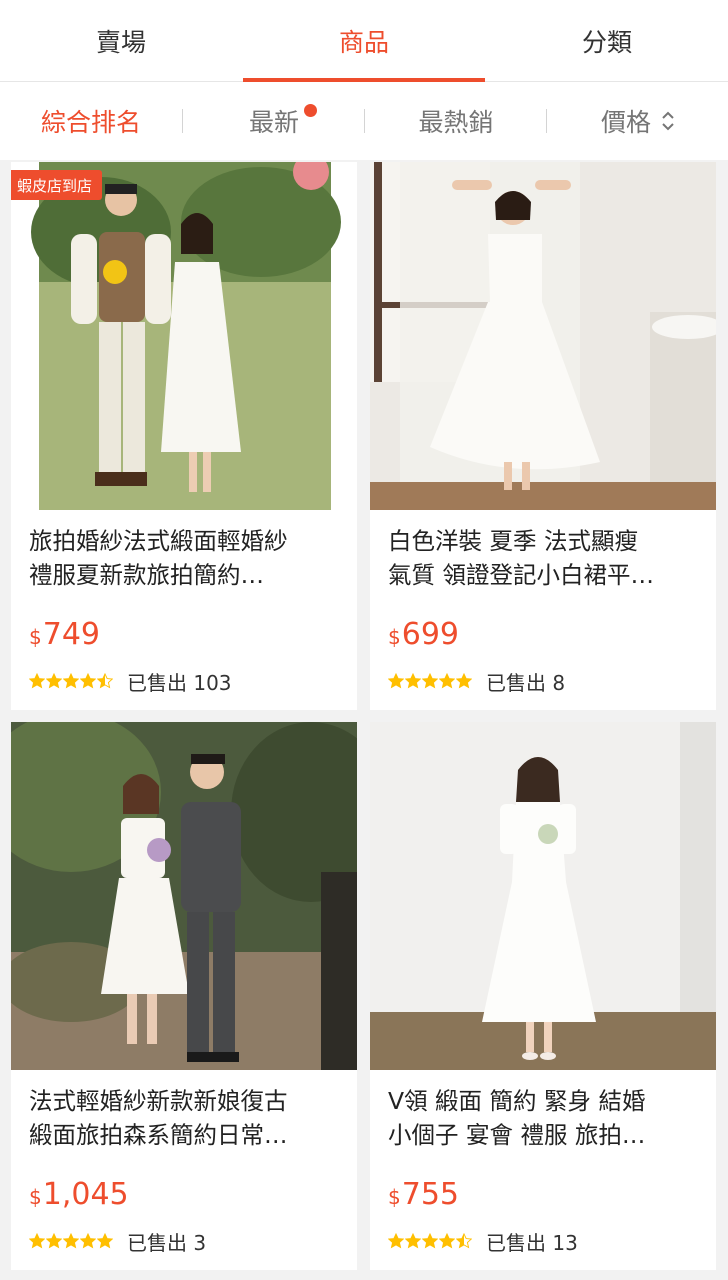  I want to click on product-meta: 已售出 3, so click(117, 1241).